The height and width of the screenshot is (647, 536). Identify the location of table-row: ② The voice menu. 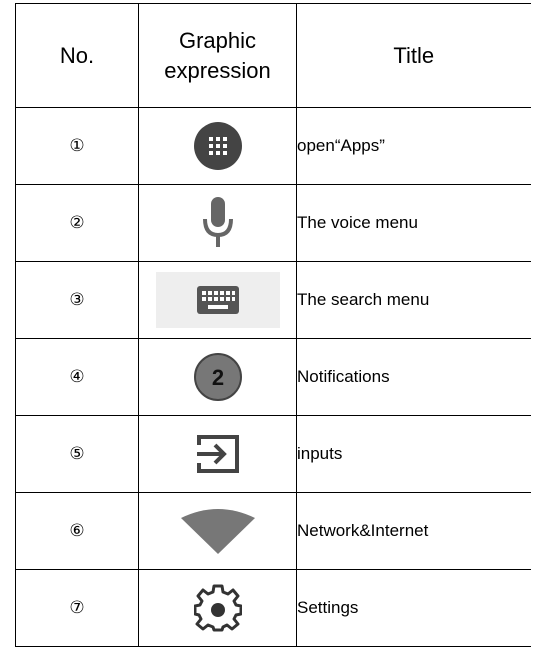
(273, 223).